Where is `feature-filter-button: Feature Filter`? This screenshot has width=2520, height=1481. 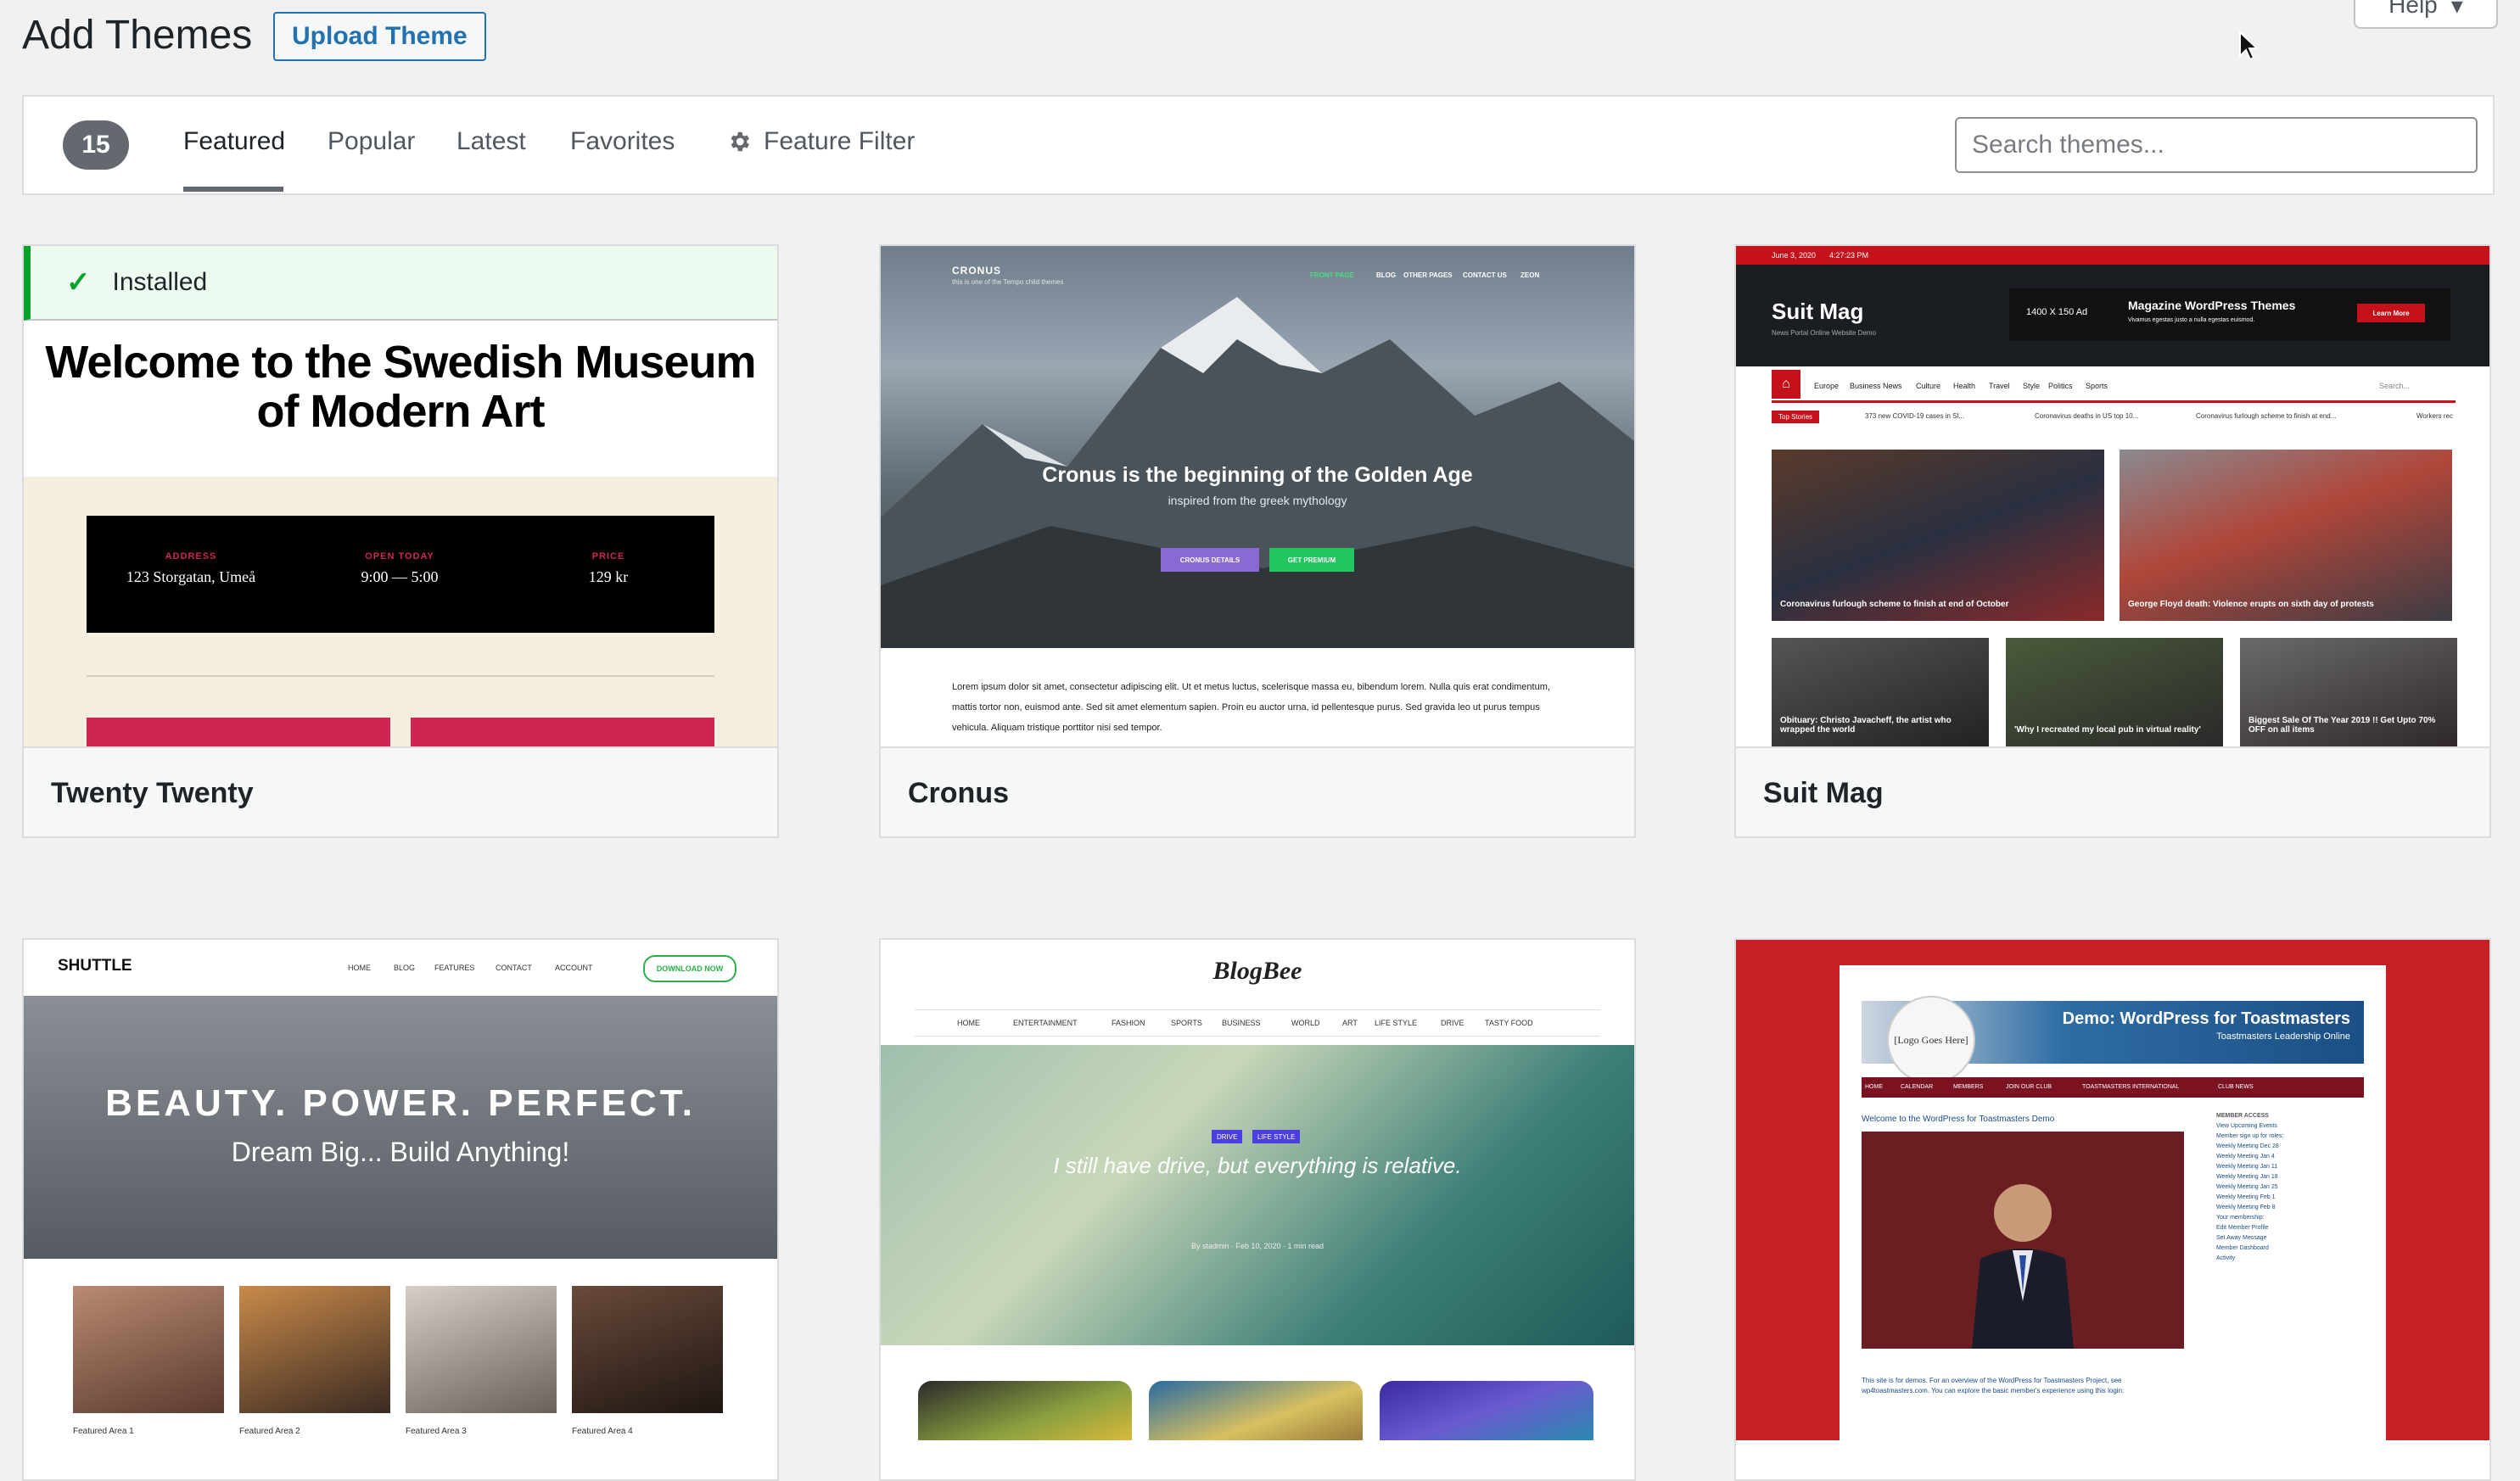
feature-filter-button: Feature Filter is located at coordinates (821, 142).